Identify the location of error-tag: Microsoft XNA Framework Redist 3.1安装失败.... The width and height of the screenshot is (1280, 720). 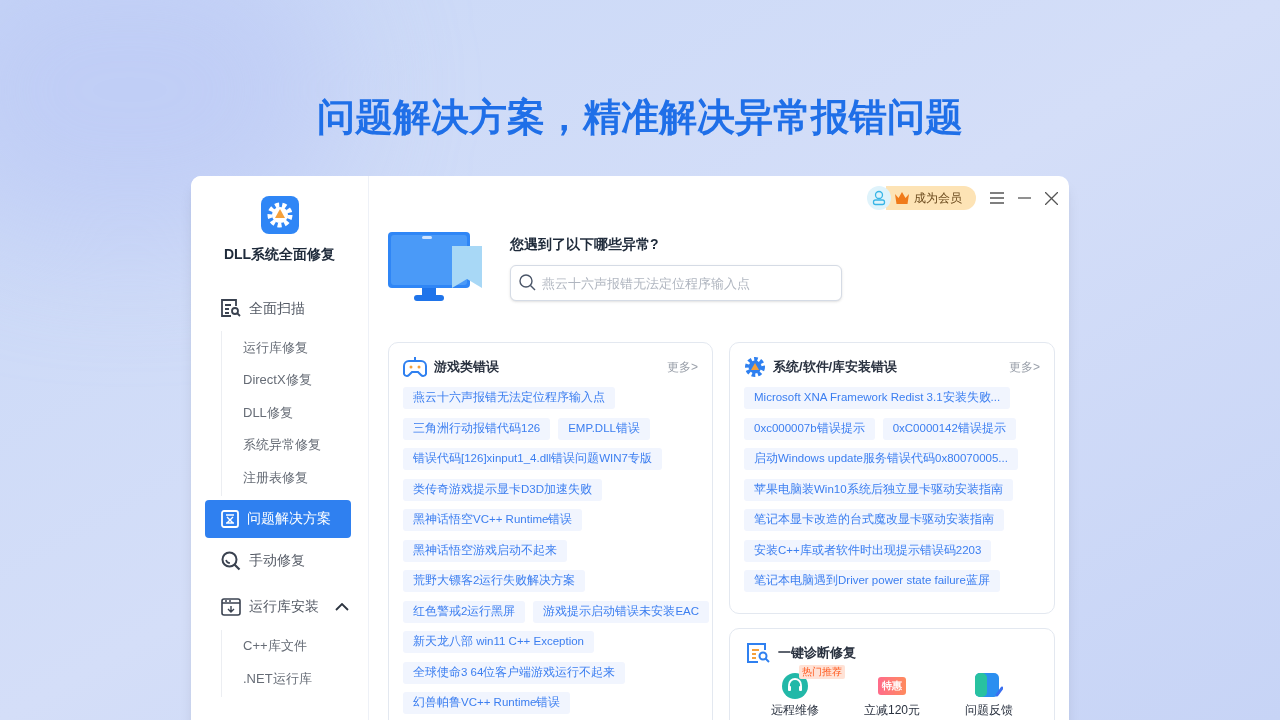
(877, 398).